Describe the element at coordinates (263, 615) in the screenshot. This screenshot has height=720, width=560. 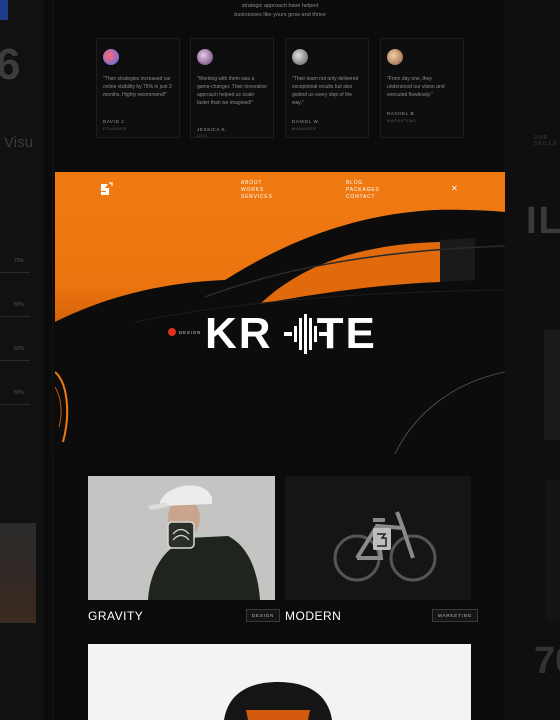
I see `project-tag: DESIGN` at that location.